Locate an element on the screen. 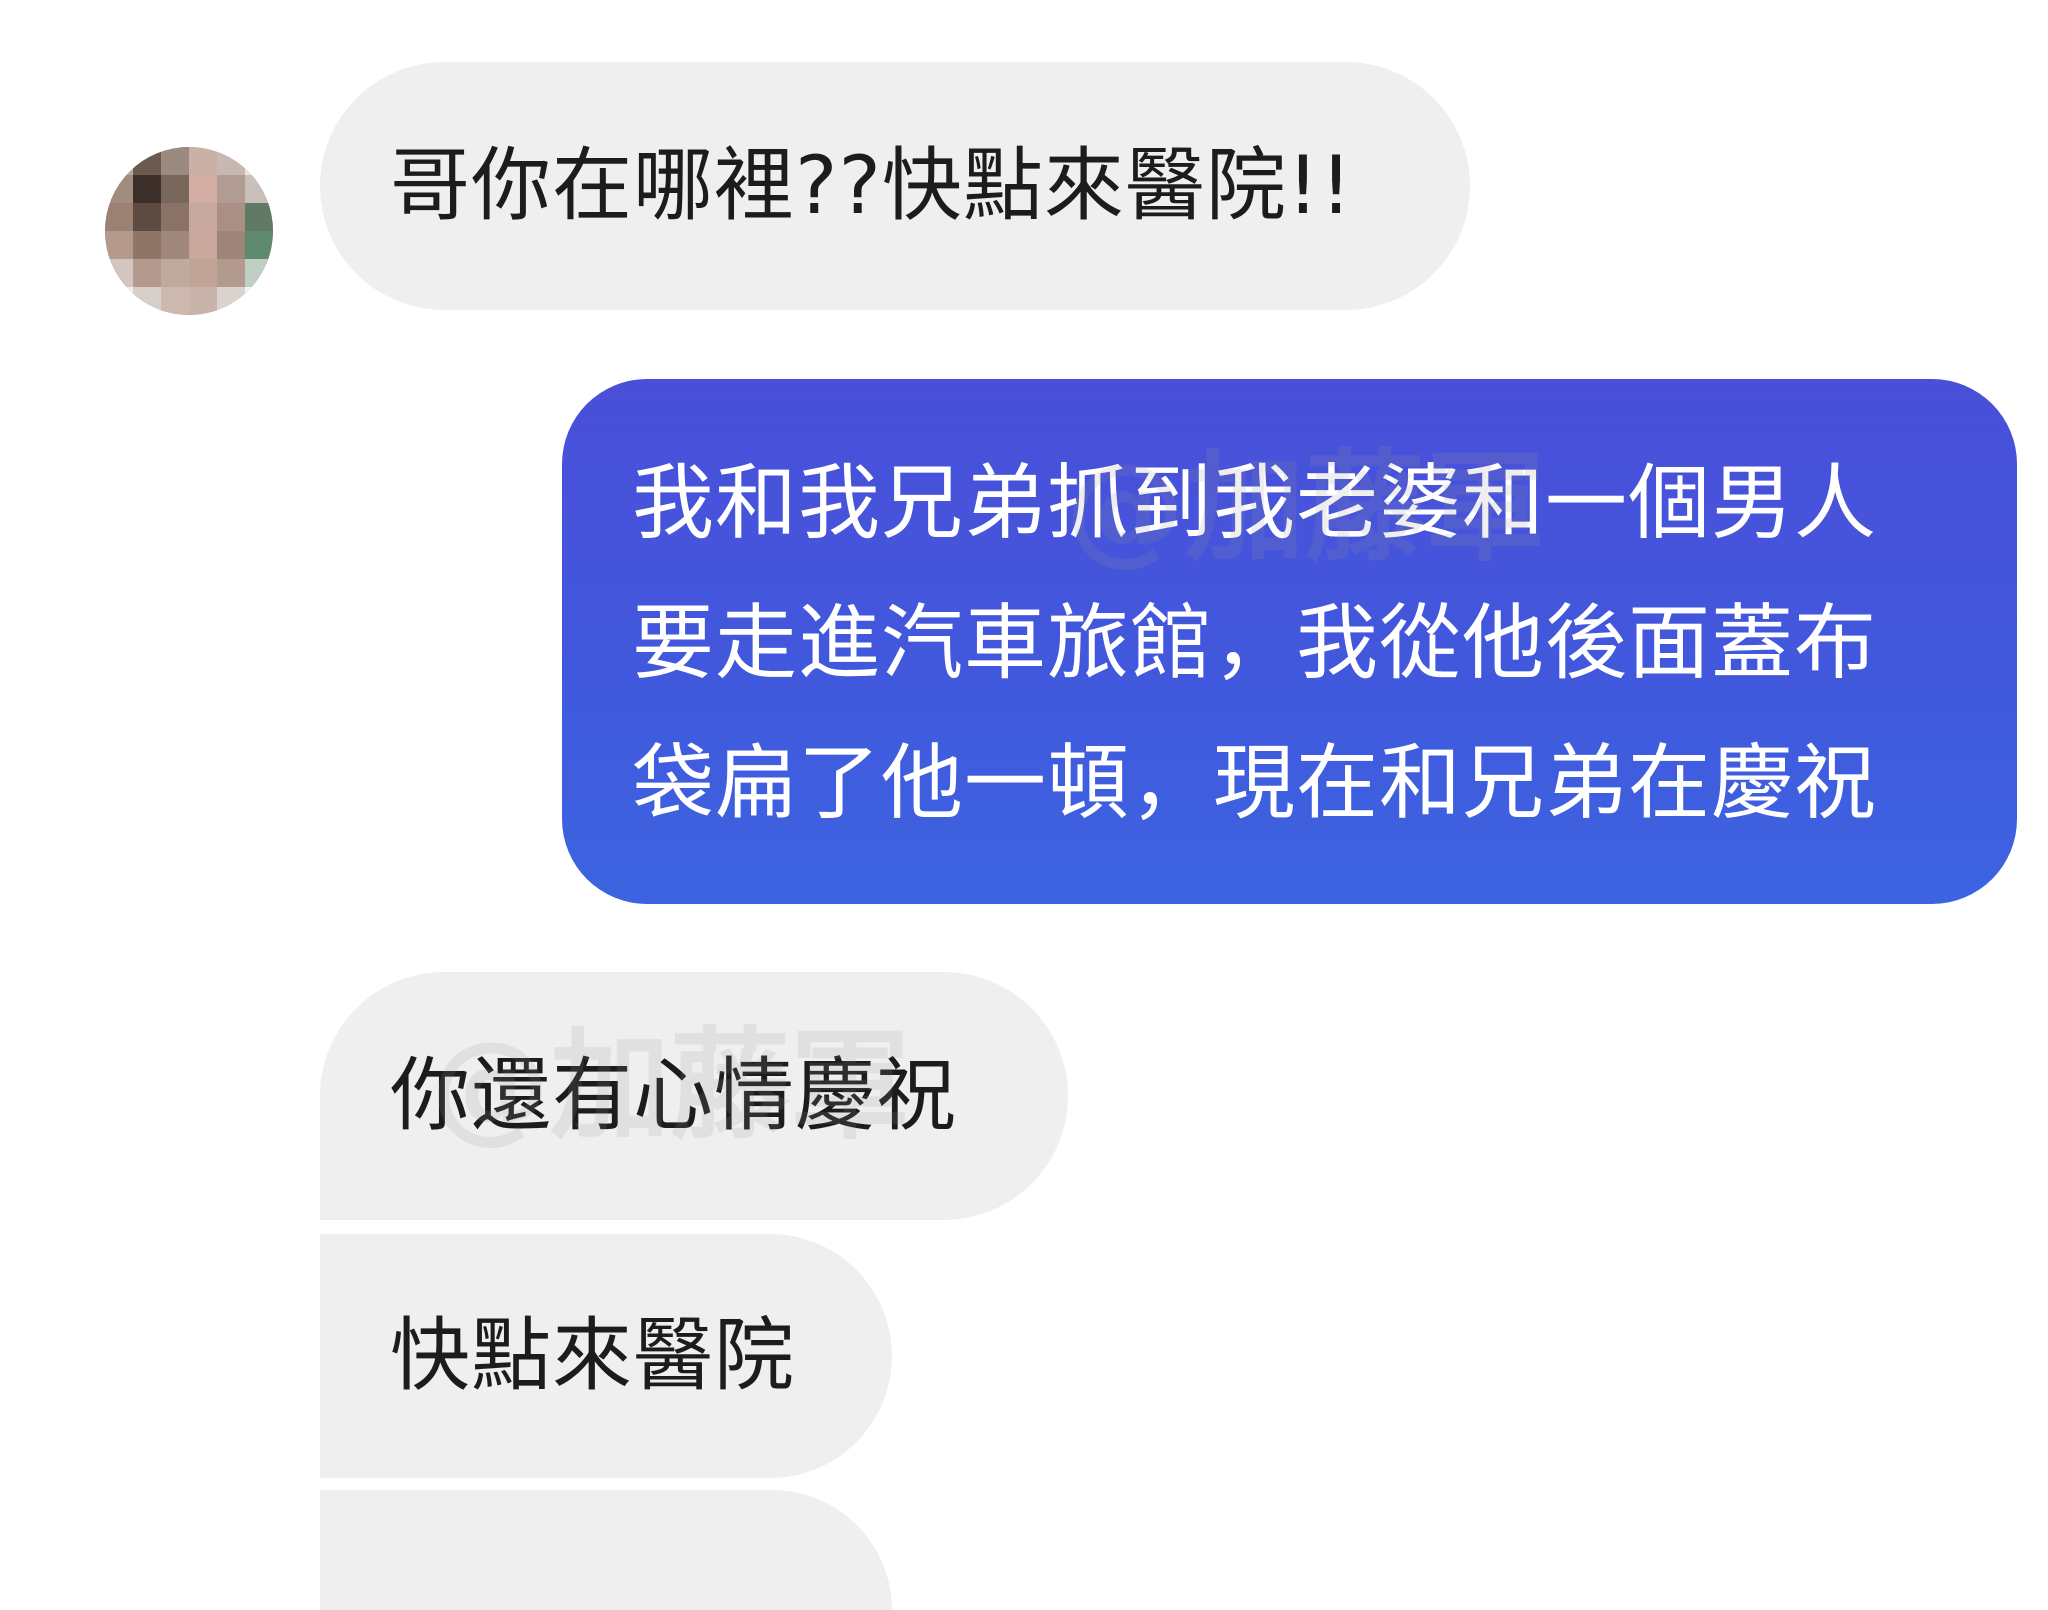 The height and width of the screenshot is (1610, 2048). message-bubble-incoming: 你還有心情慶祝 is located at coordinates (694, 1096).